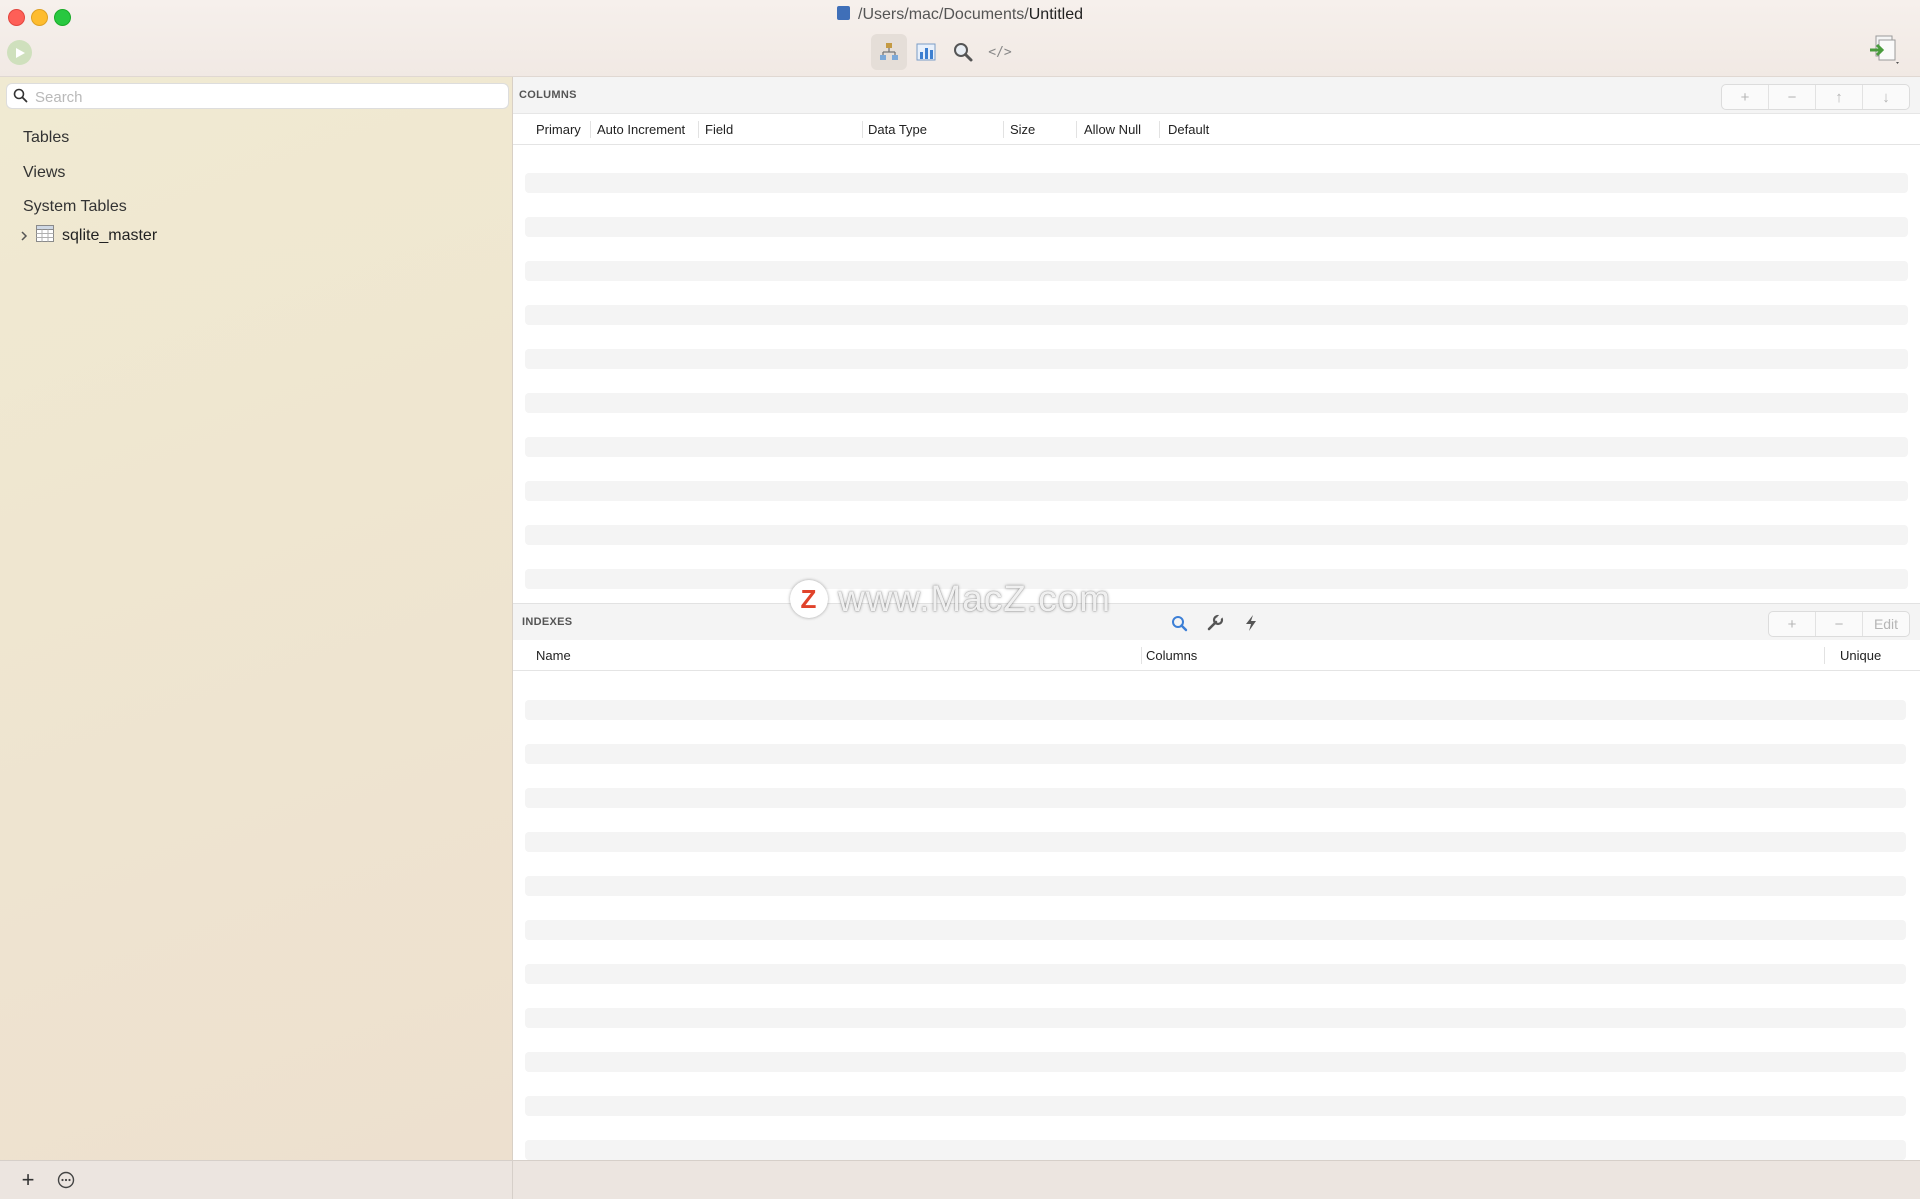 This screenshot has height=1199, width=1920. I want to click on wrench-icon, so click(1215, 622).